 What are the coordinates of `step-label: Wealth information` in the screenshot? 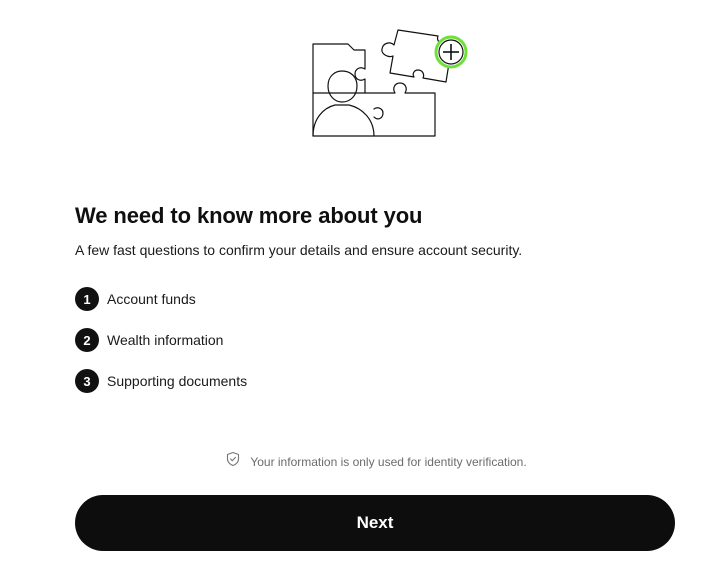 It's located at (165, 340).